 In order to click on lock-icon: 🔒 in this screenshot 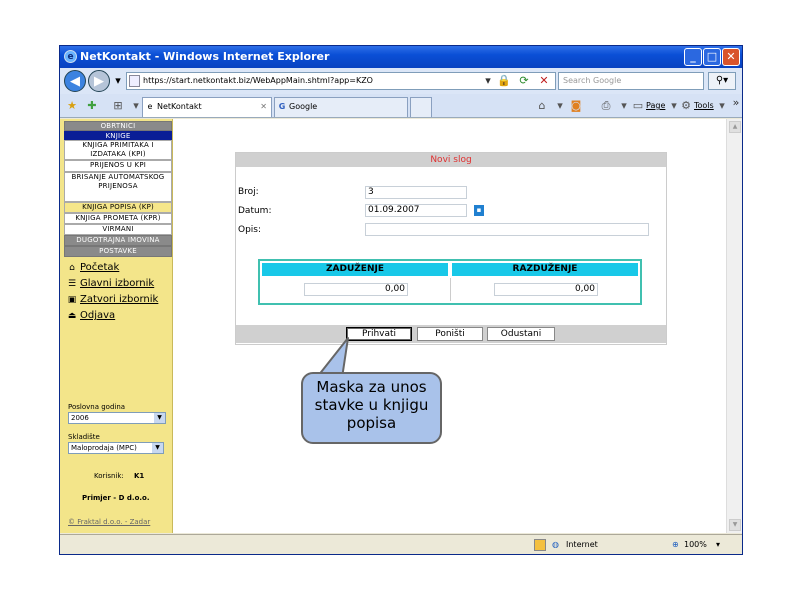, I will do `click(504, 81)`.